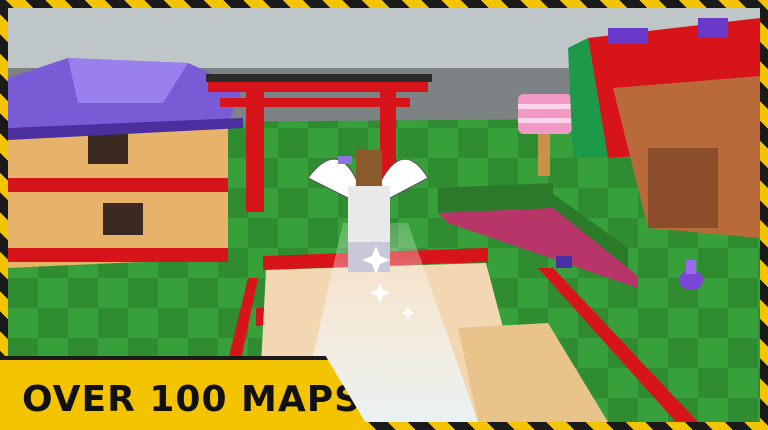 Image resolution: width=768 pixels, height=430 pixels. What do you see at coordinates (125, 163) in the screenshot?
I see `pagoda-house` at bounding box center [125, 163].